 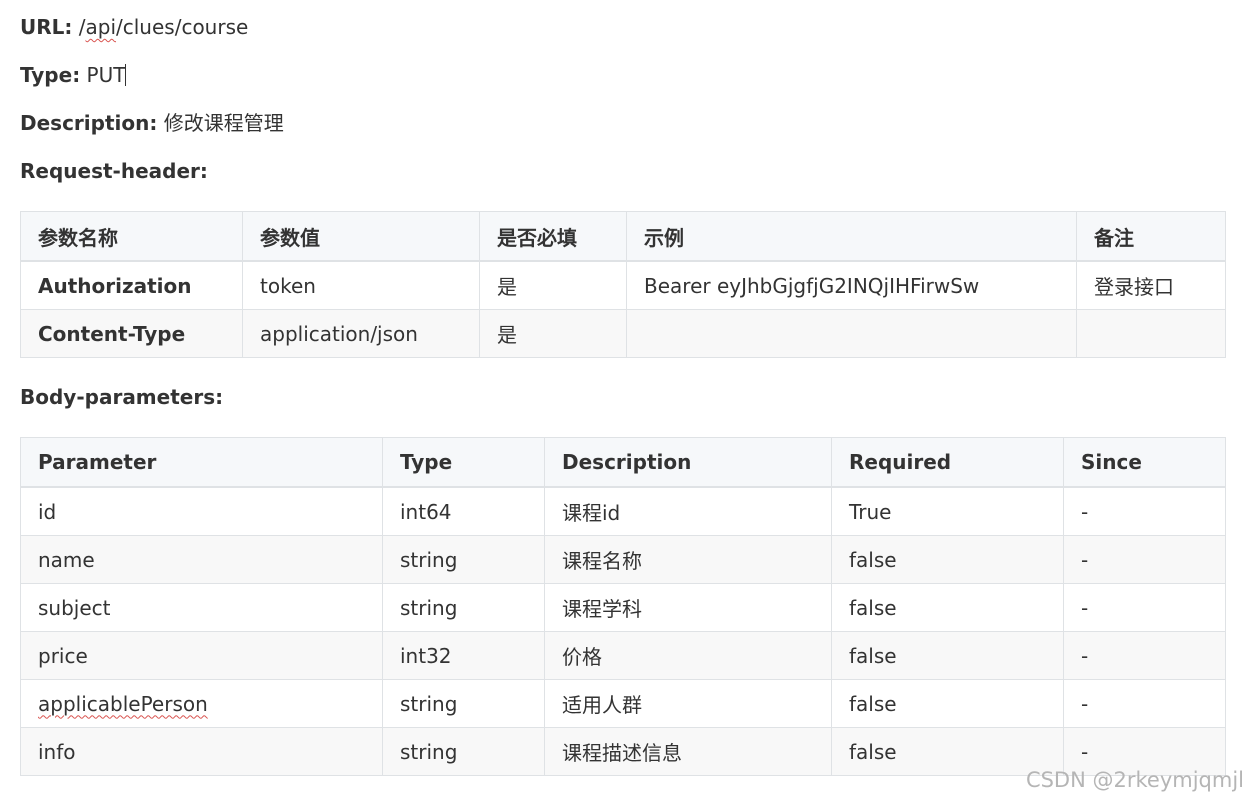 What do you see at coordinates (131, 236) in the screenshot?
I see `column-header: 参数名称` at bounding box center [131, 236].